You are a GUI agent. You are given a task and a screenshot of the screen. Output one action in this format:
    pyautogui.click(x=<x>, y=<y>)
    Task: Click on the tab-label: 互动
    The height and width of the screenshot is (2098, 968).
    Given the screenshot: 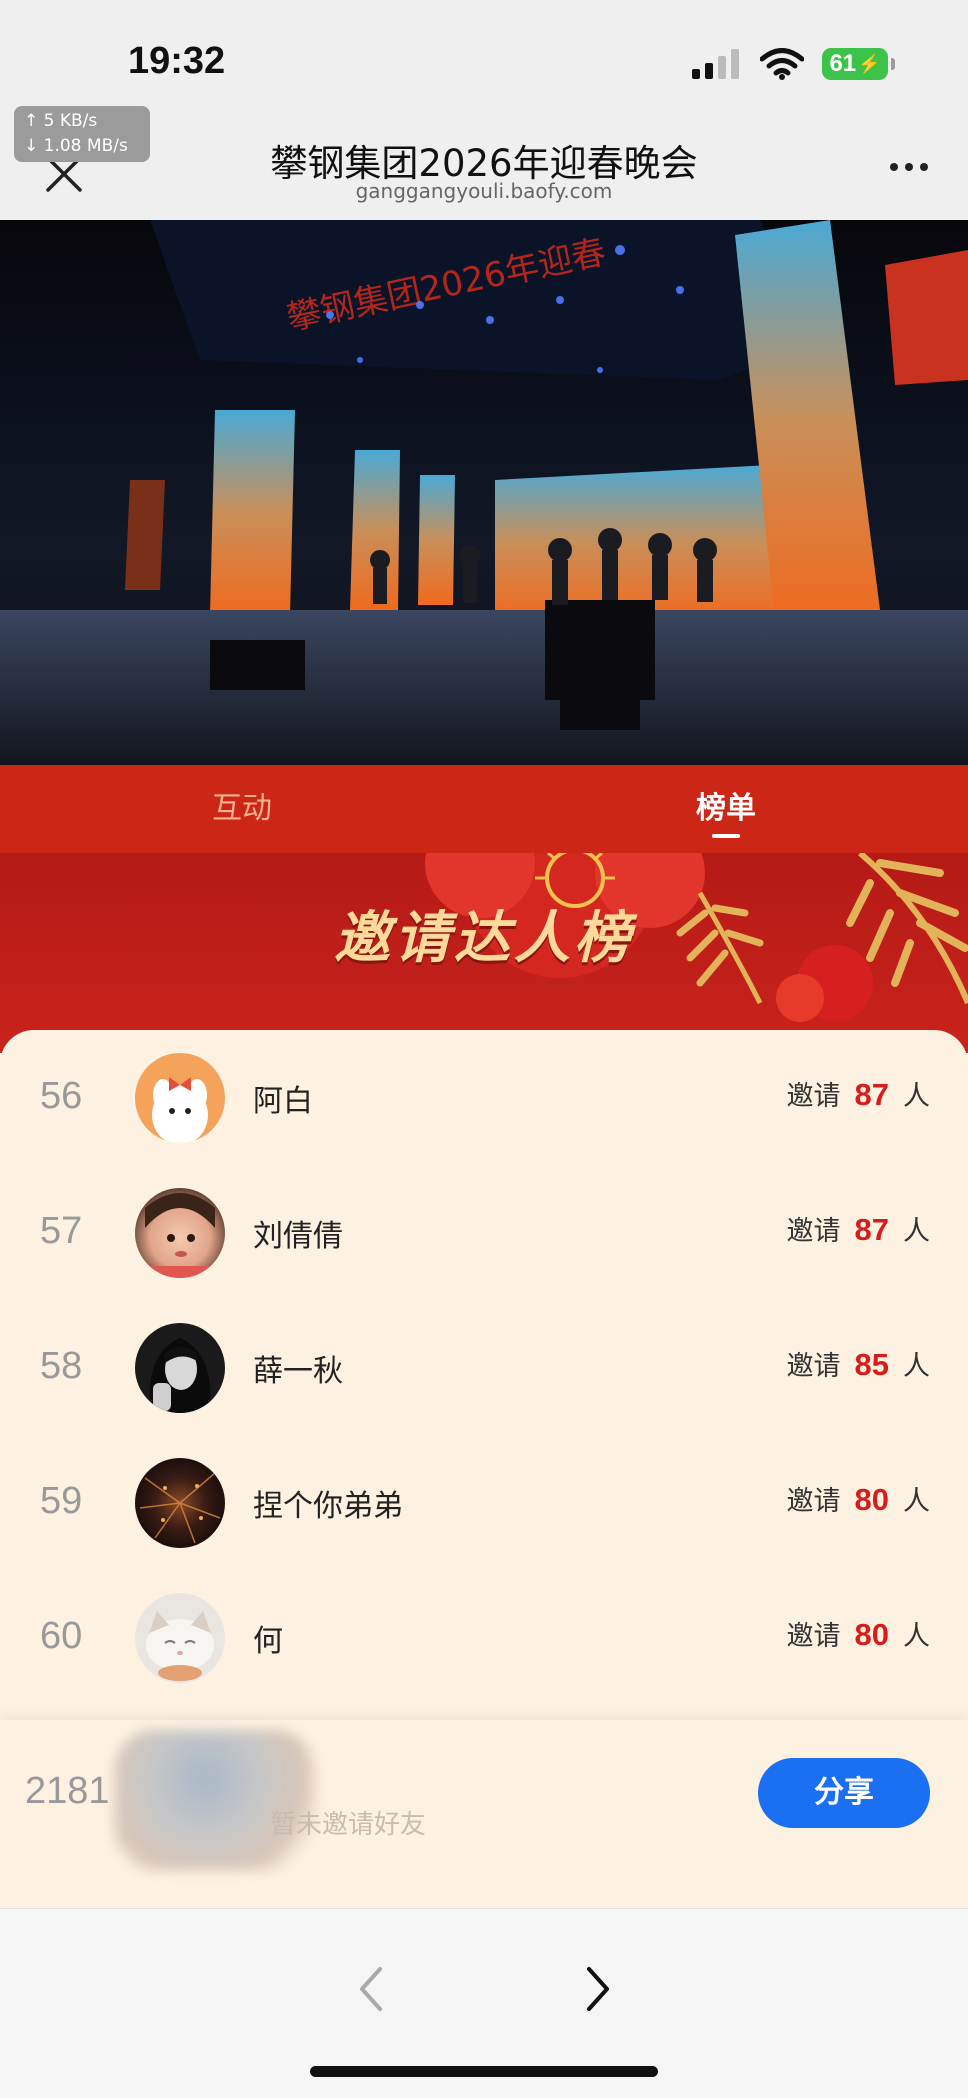 What is the action you would take?
    pyautogui.click(x=242, y=808)
    